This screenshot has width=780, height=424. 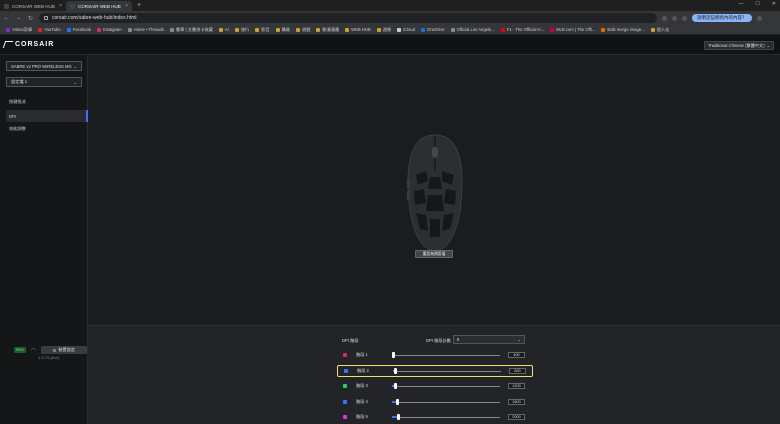 I want to click on tab-label: CORSAIR WEB HUB, so click(x=33, y=6).